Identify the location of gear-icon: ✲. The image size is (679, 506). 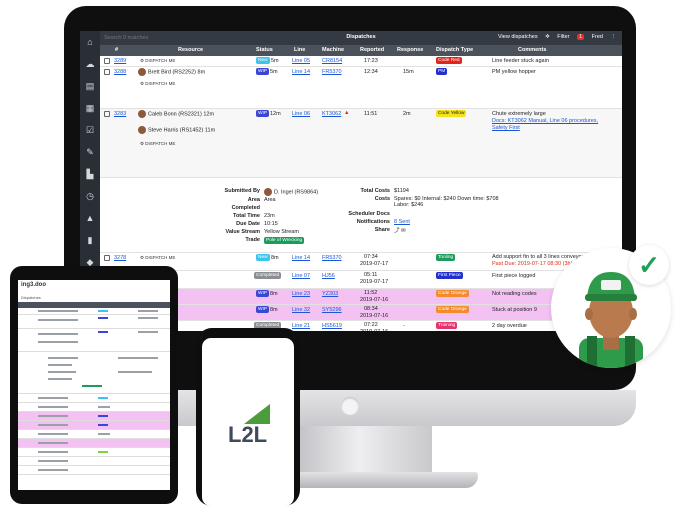
(547, 37).